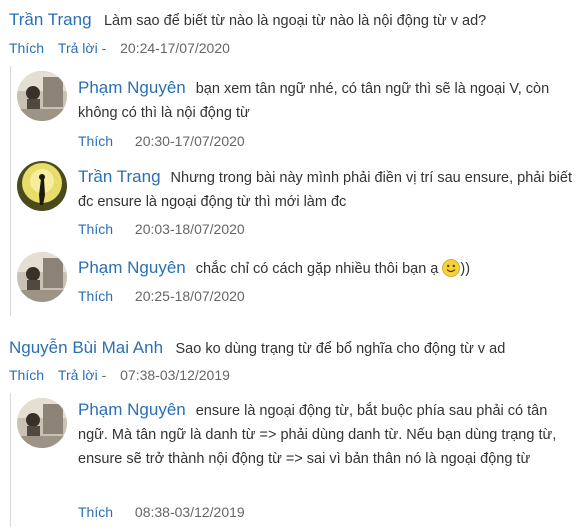 The width and height of the screenshot is (584, 532). I want to click on comment-author: Trần Trang, so click(50, 19).